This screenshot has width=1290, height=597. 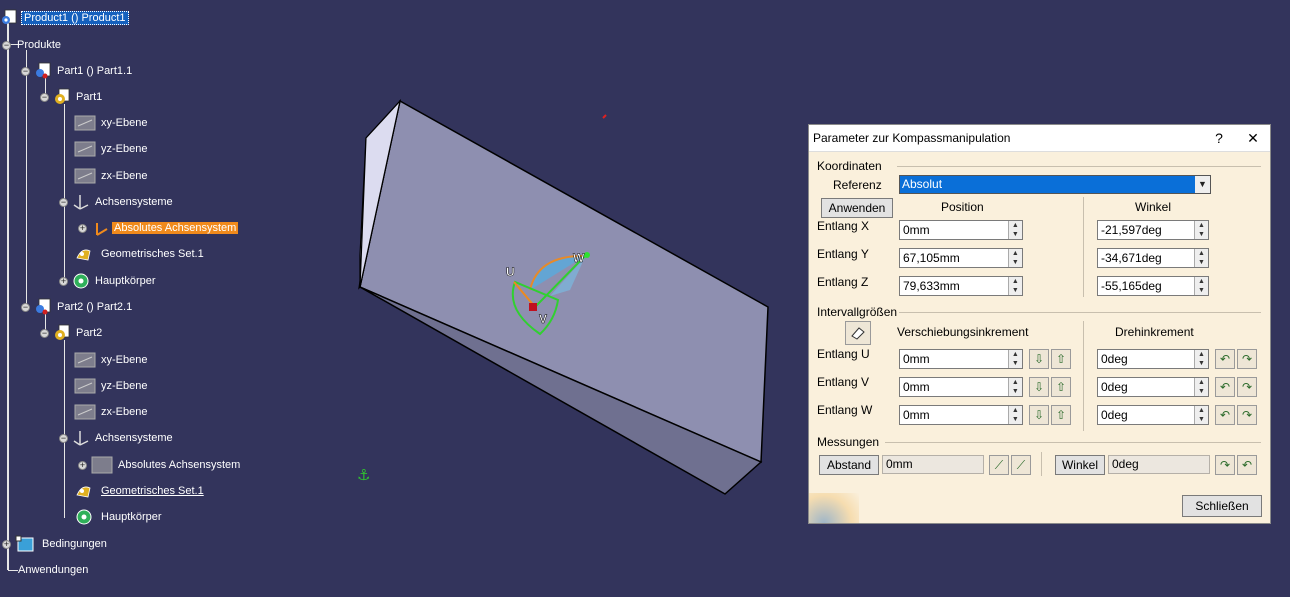 I want to click on tree-node-part2: − Part2, so click(x=72, y=333).